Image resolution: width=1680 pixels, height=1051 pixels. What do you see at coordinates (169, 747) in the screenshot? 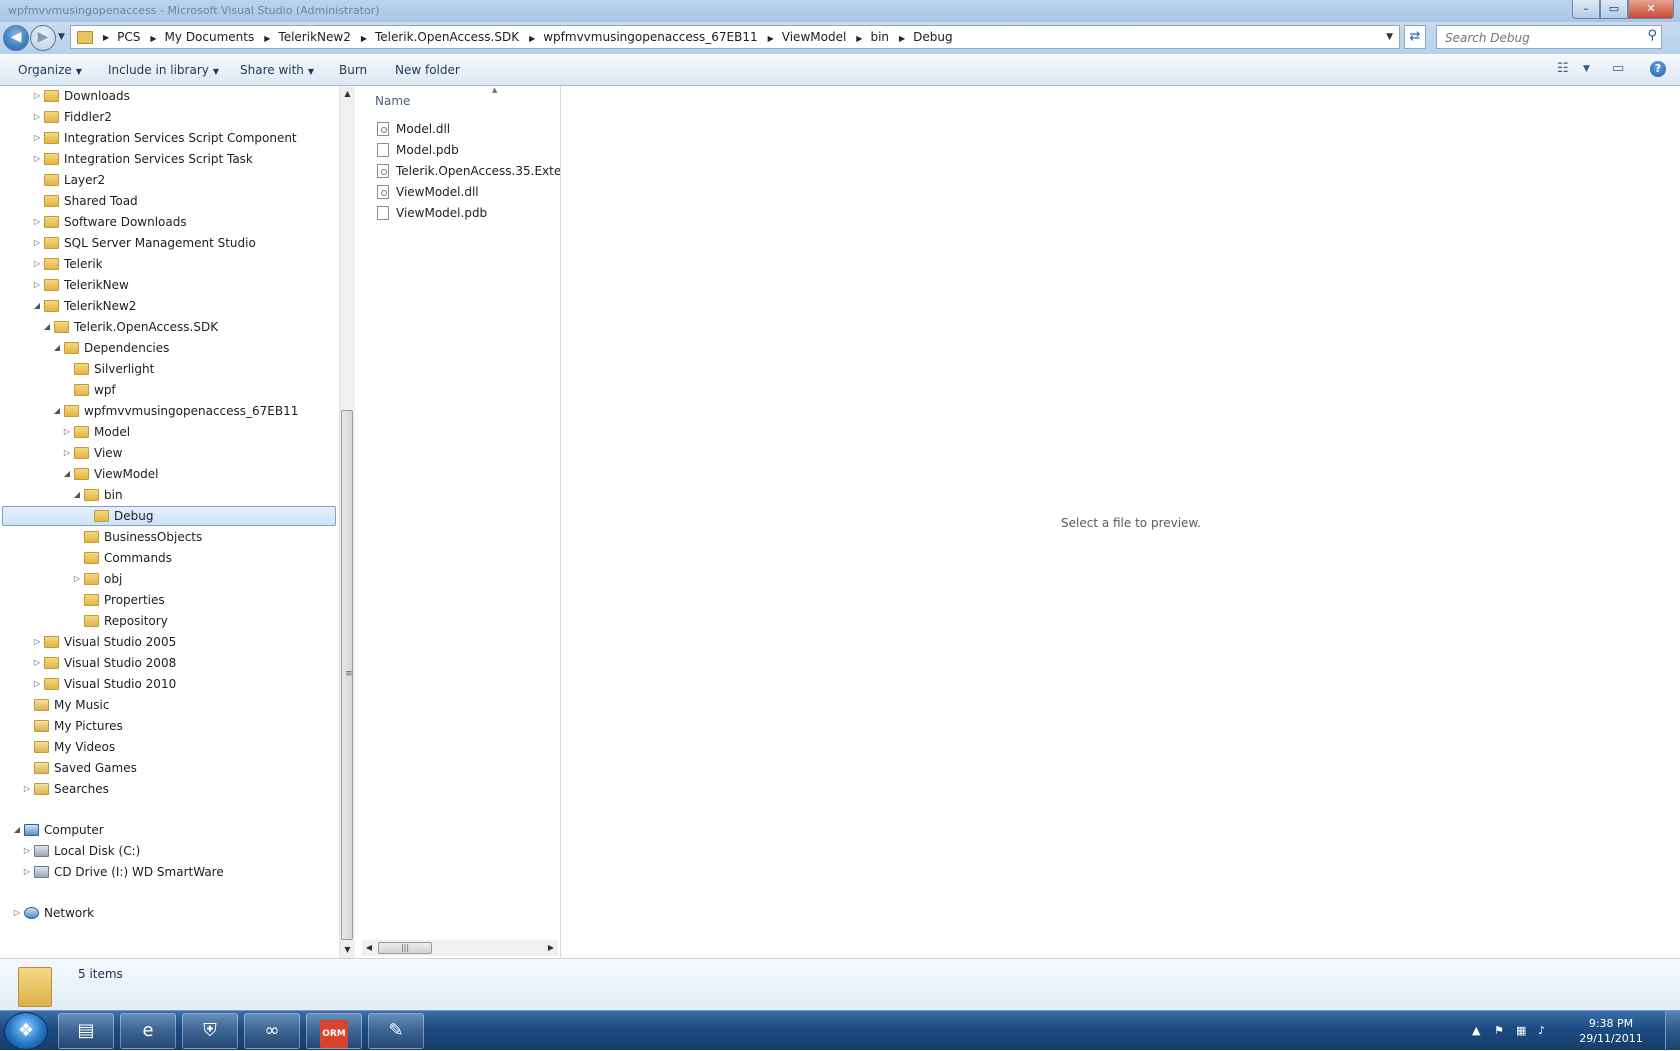
I see `tree-item: My Videos` at bounding box center [169, 747].